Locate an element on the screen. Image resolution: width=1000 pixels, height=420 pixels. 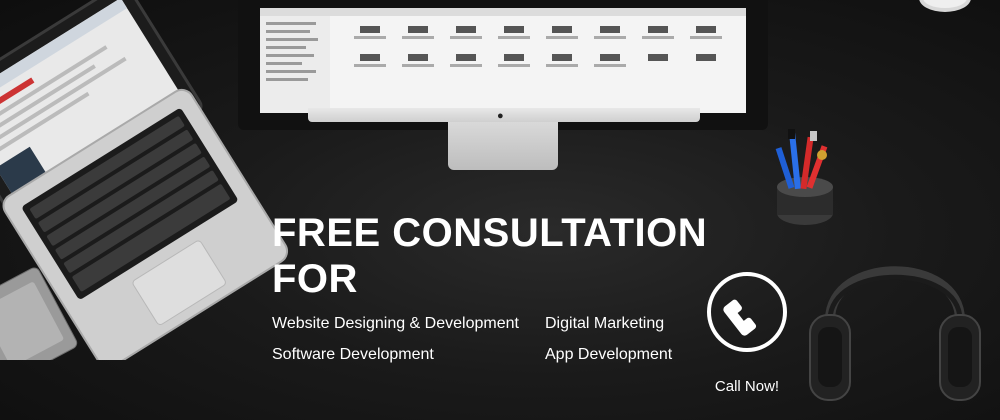
call-now-button: Call Now! is located at coordinates (747, 336).